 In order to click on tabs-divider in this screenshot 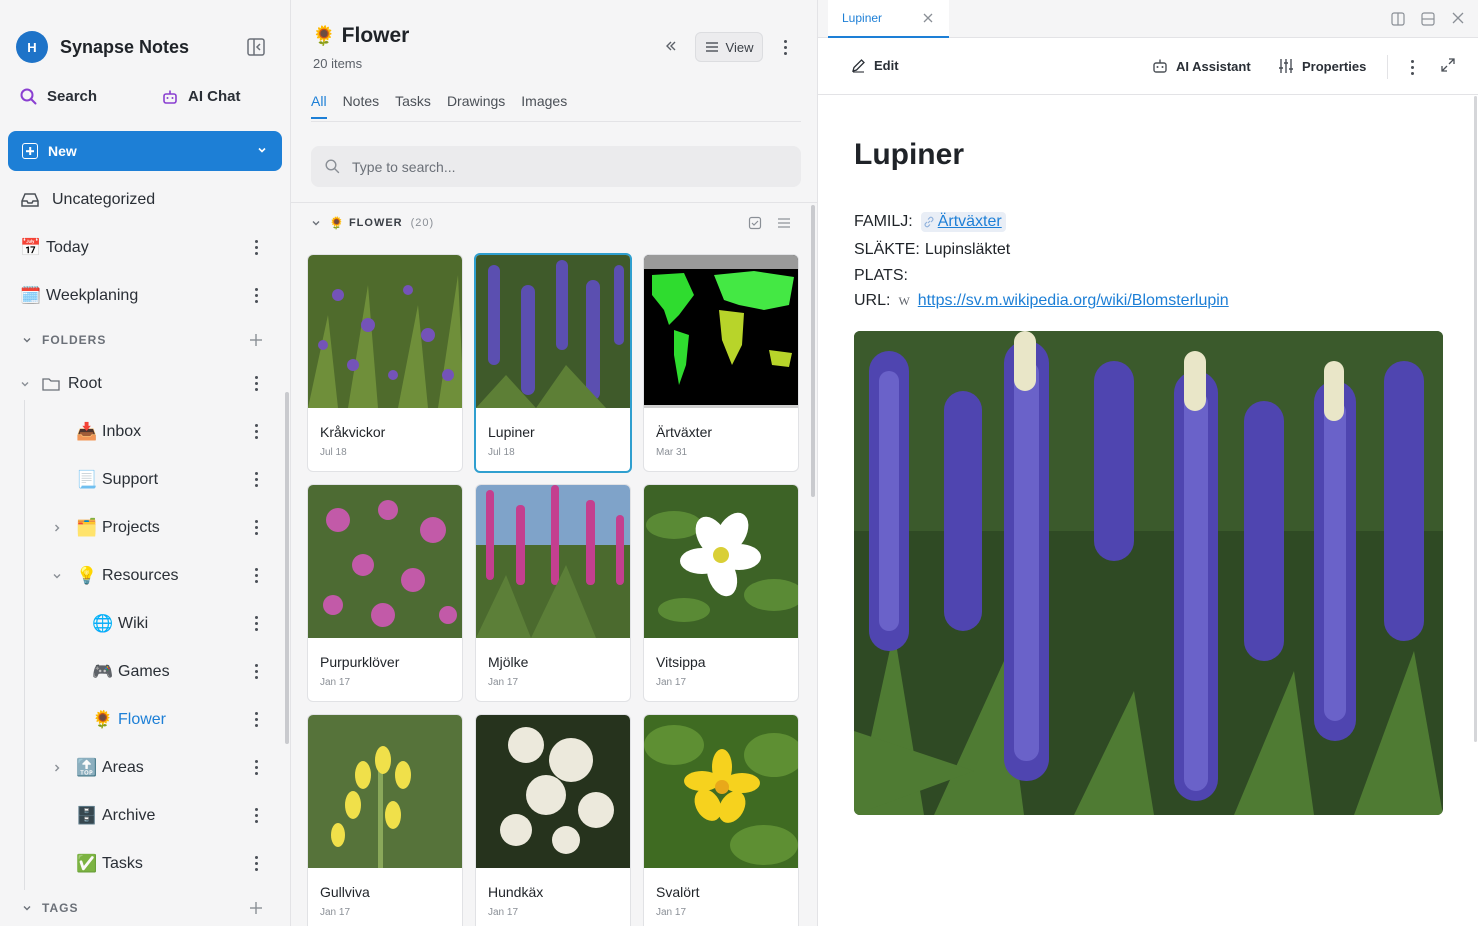, I will do `click(556, 121)`.